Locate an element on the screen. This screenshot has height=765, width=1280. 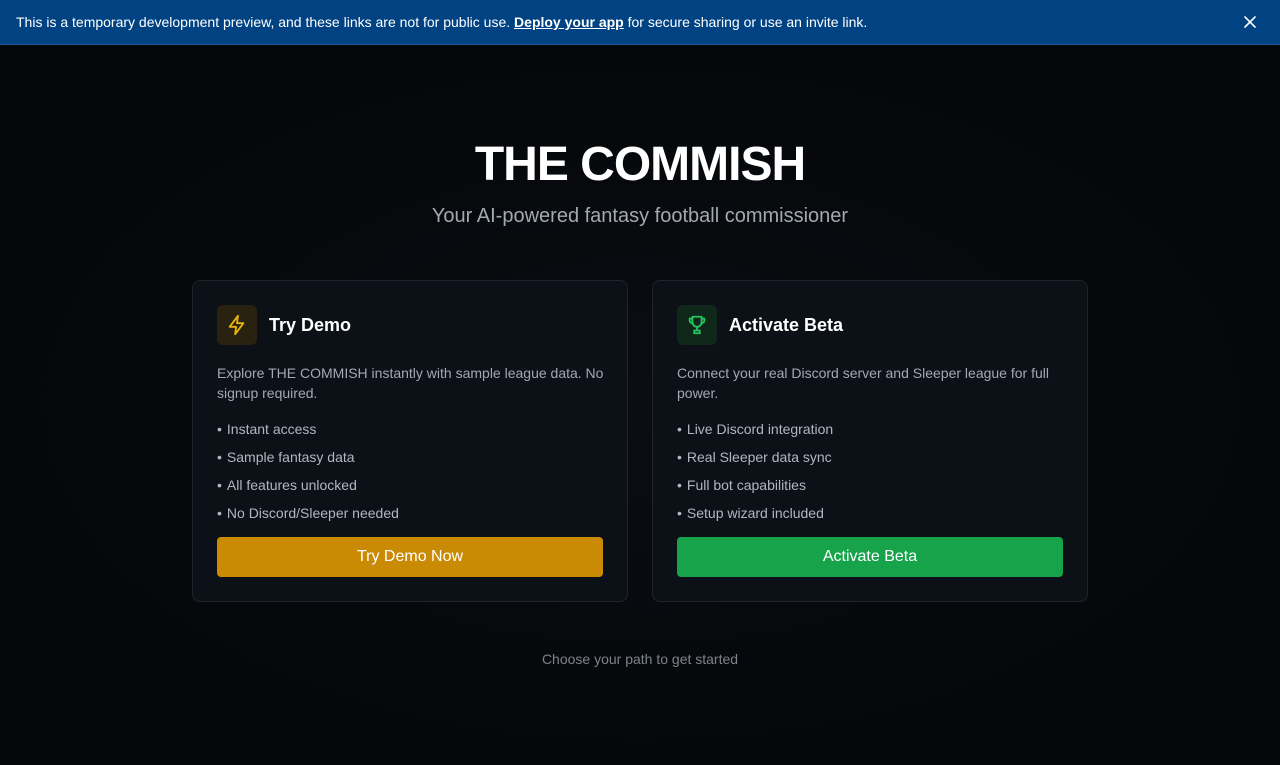
feature-label: No Discord/Sleeper needed is located at coordinates (312, 513).